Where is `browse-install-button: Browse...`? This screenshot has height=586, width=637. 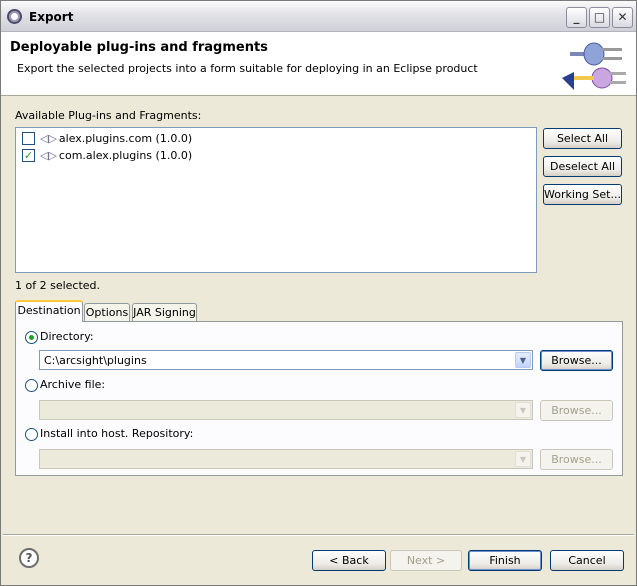
browse-install-button: Browse... is located at coordinates (576, 459).